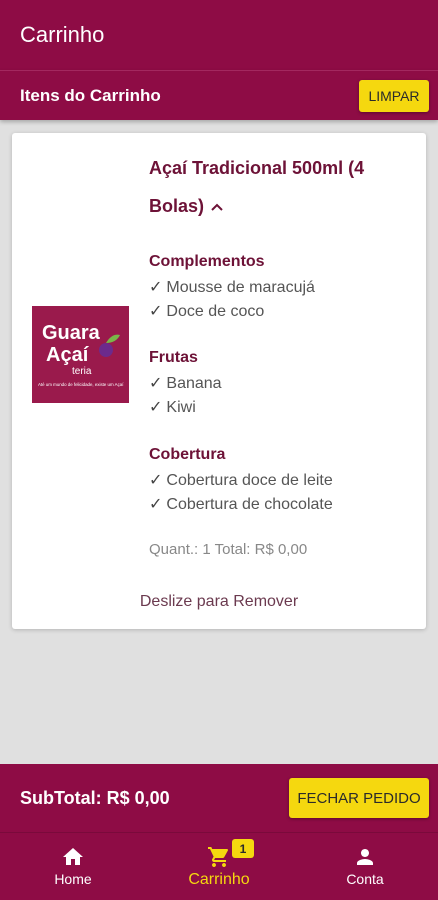 The height and width of the screenshot is (900, 438). What do you see at coordinates (219, 95) in the screenshot?
I see `cart-header: Itens do Carrinho LIMPAR` at bounding box center [219, 95].